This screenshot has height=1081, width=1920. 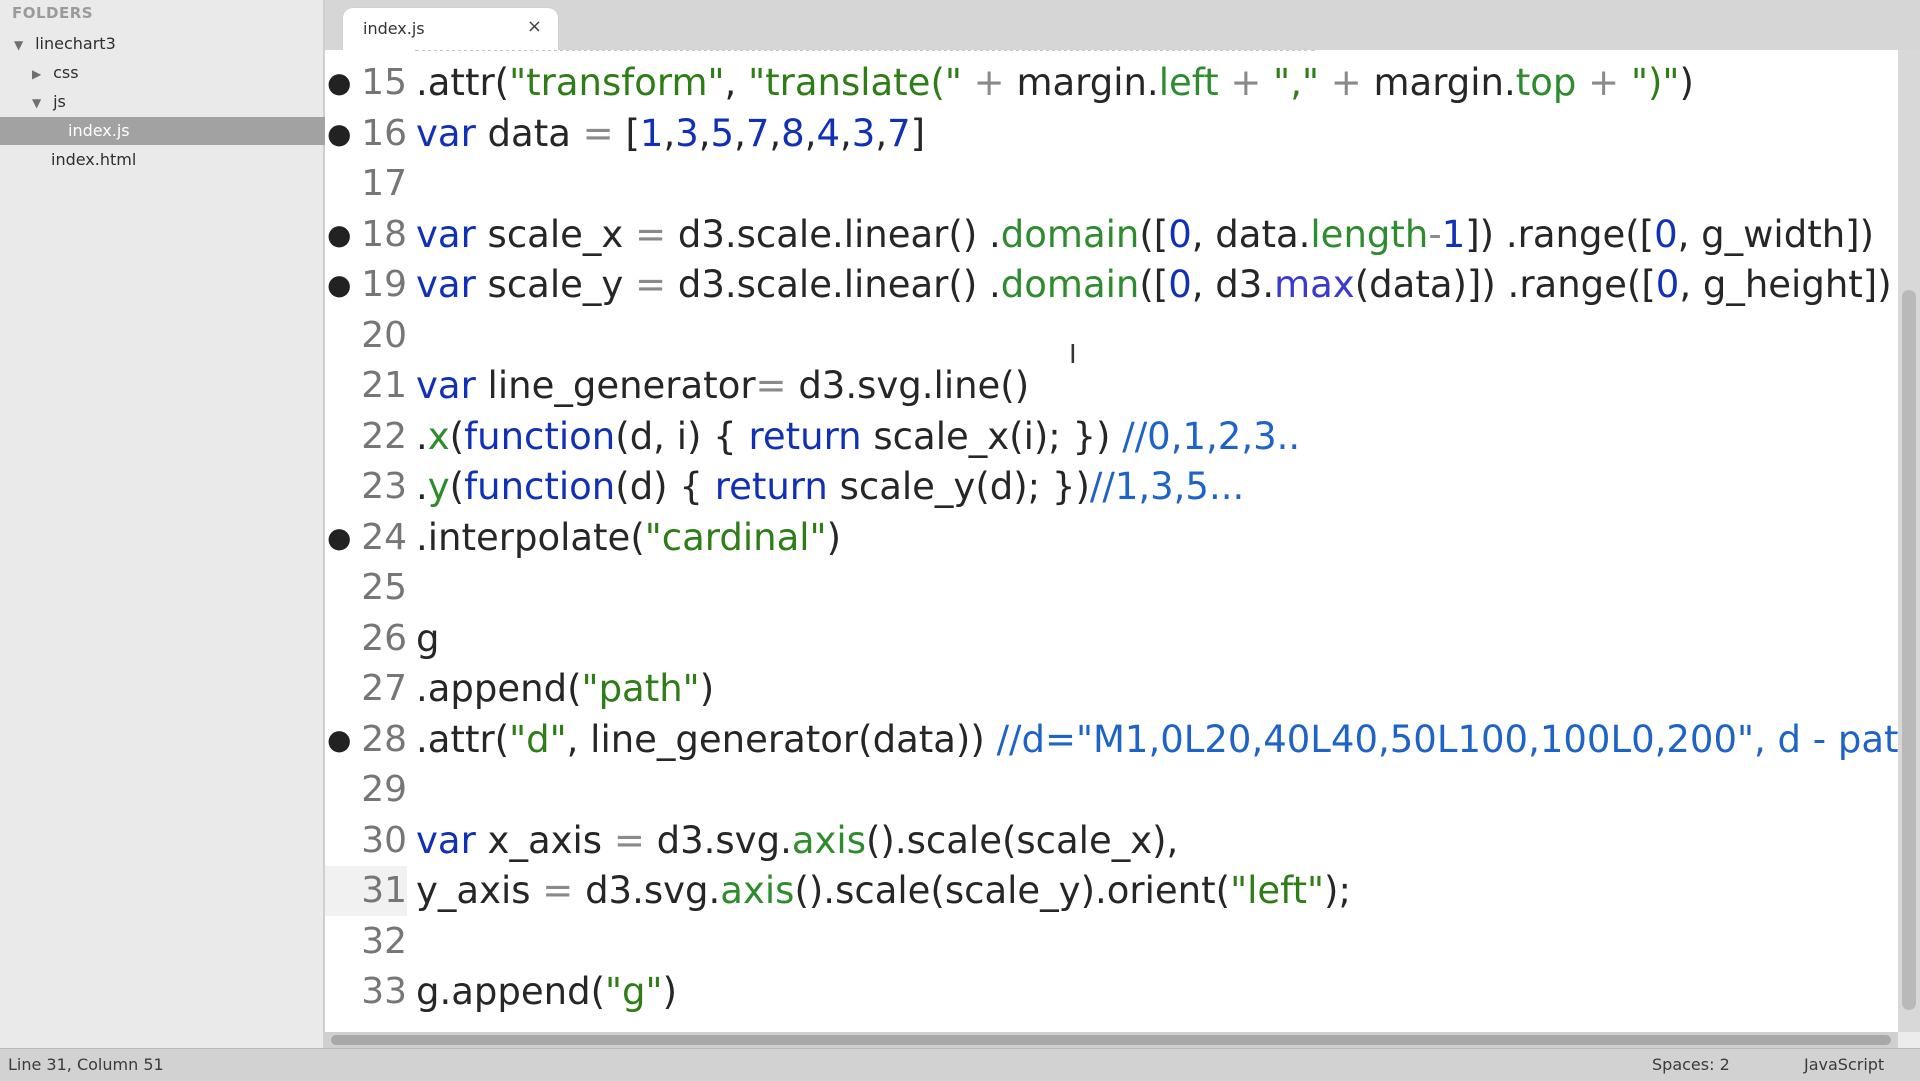 I want to click on code-line: 21 var line_generator= d3.svg.line(), so click(x=1111, y=386).